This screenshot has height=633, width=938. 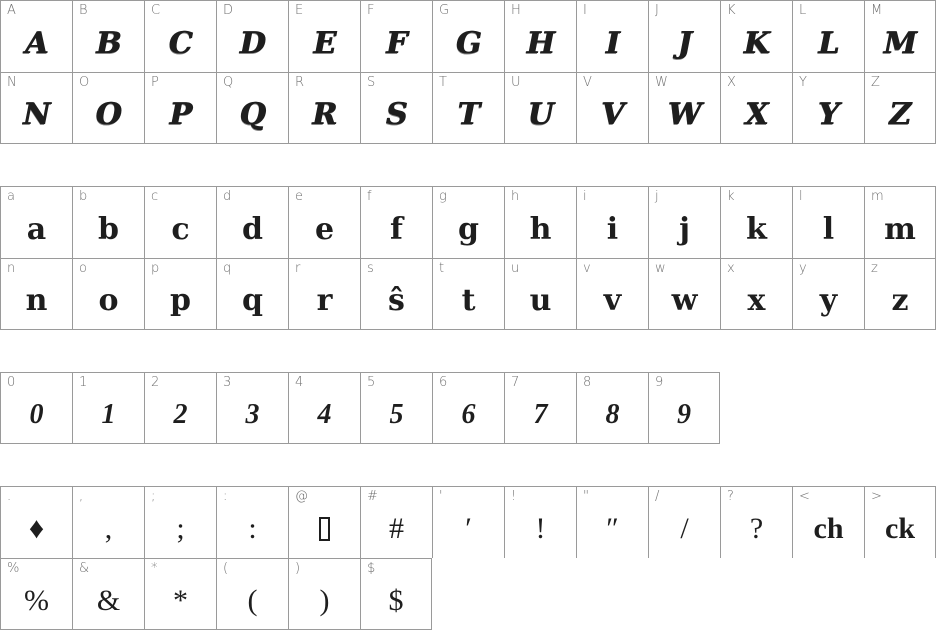 I want to click on character-label: b, so click(x=83, y=196).